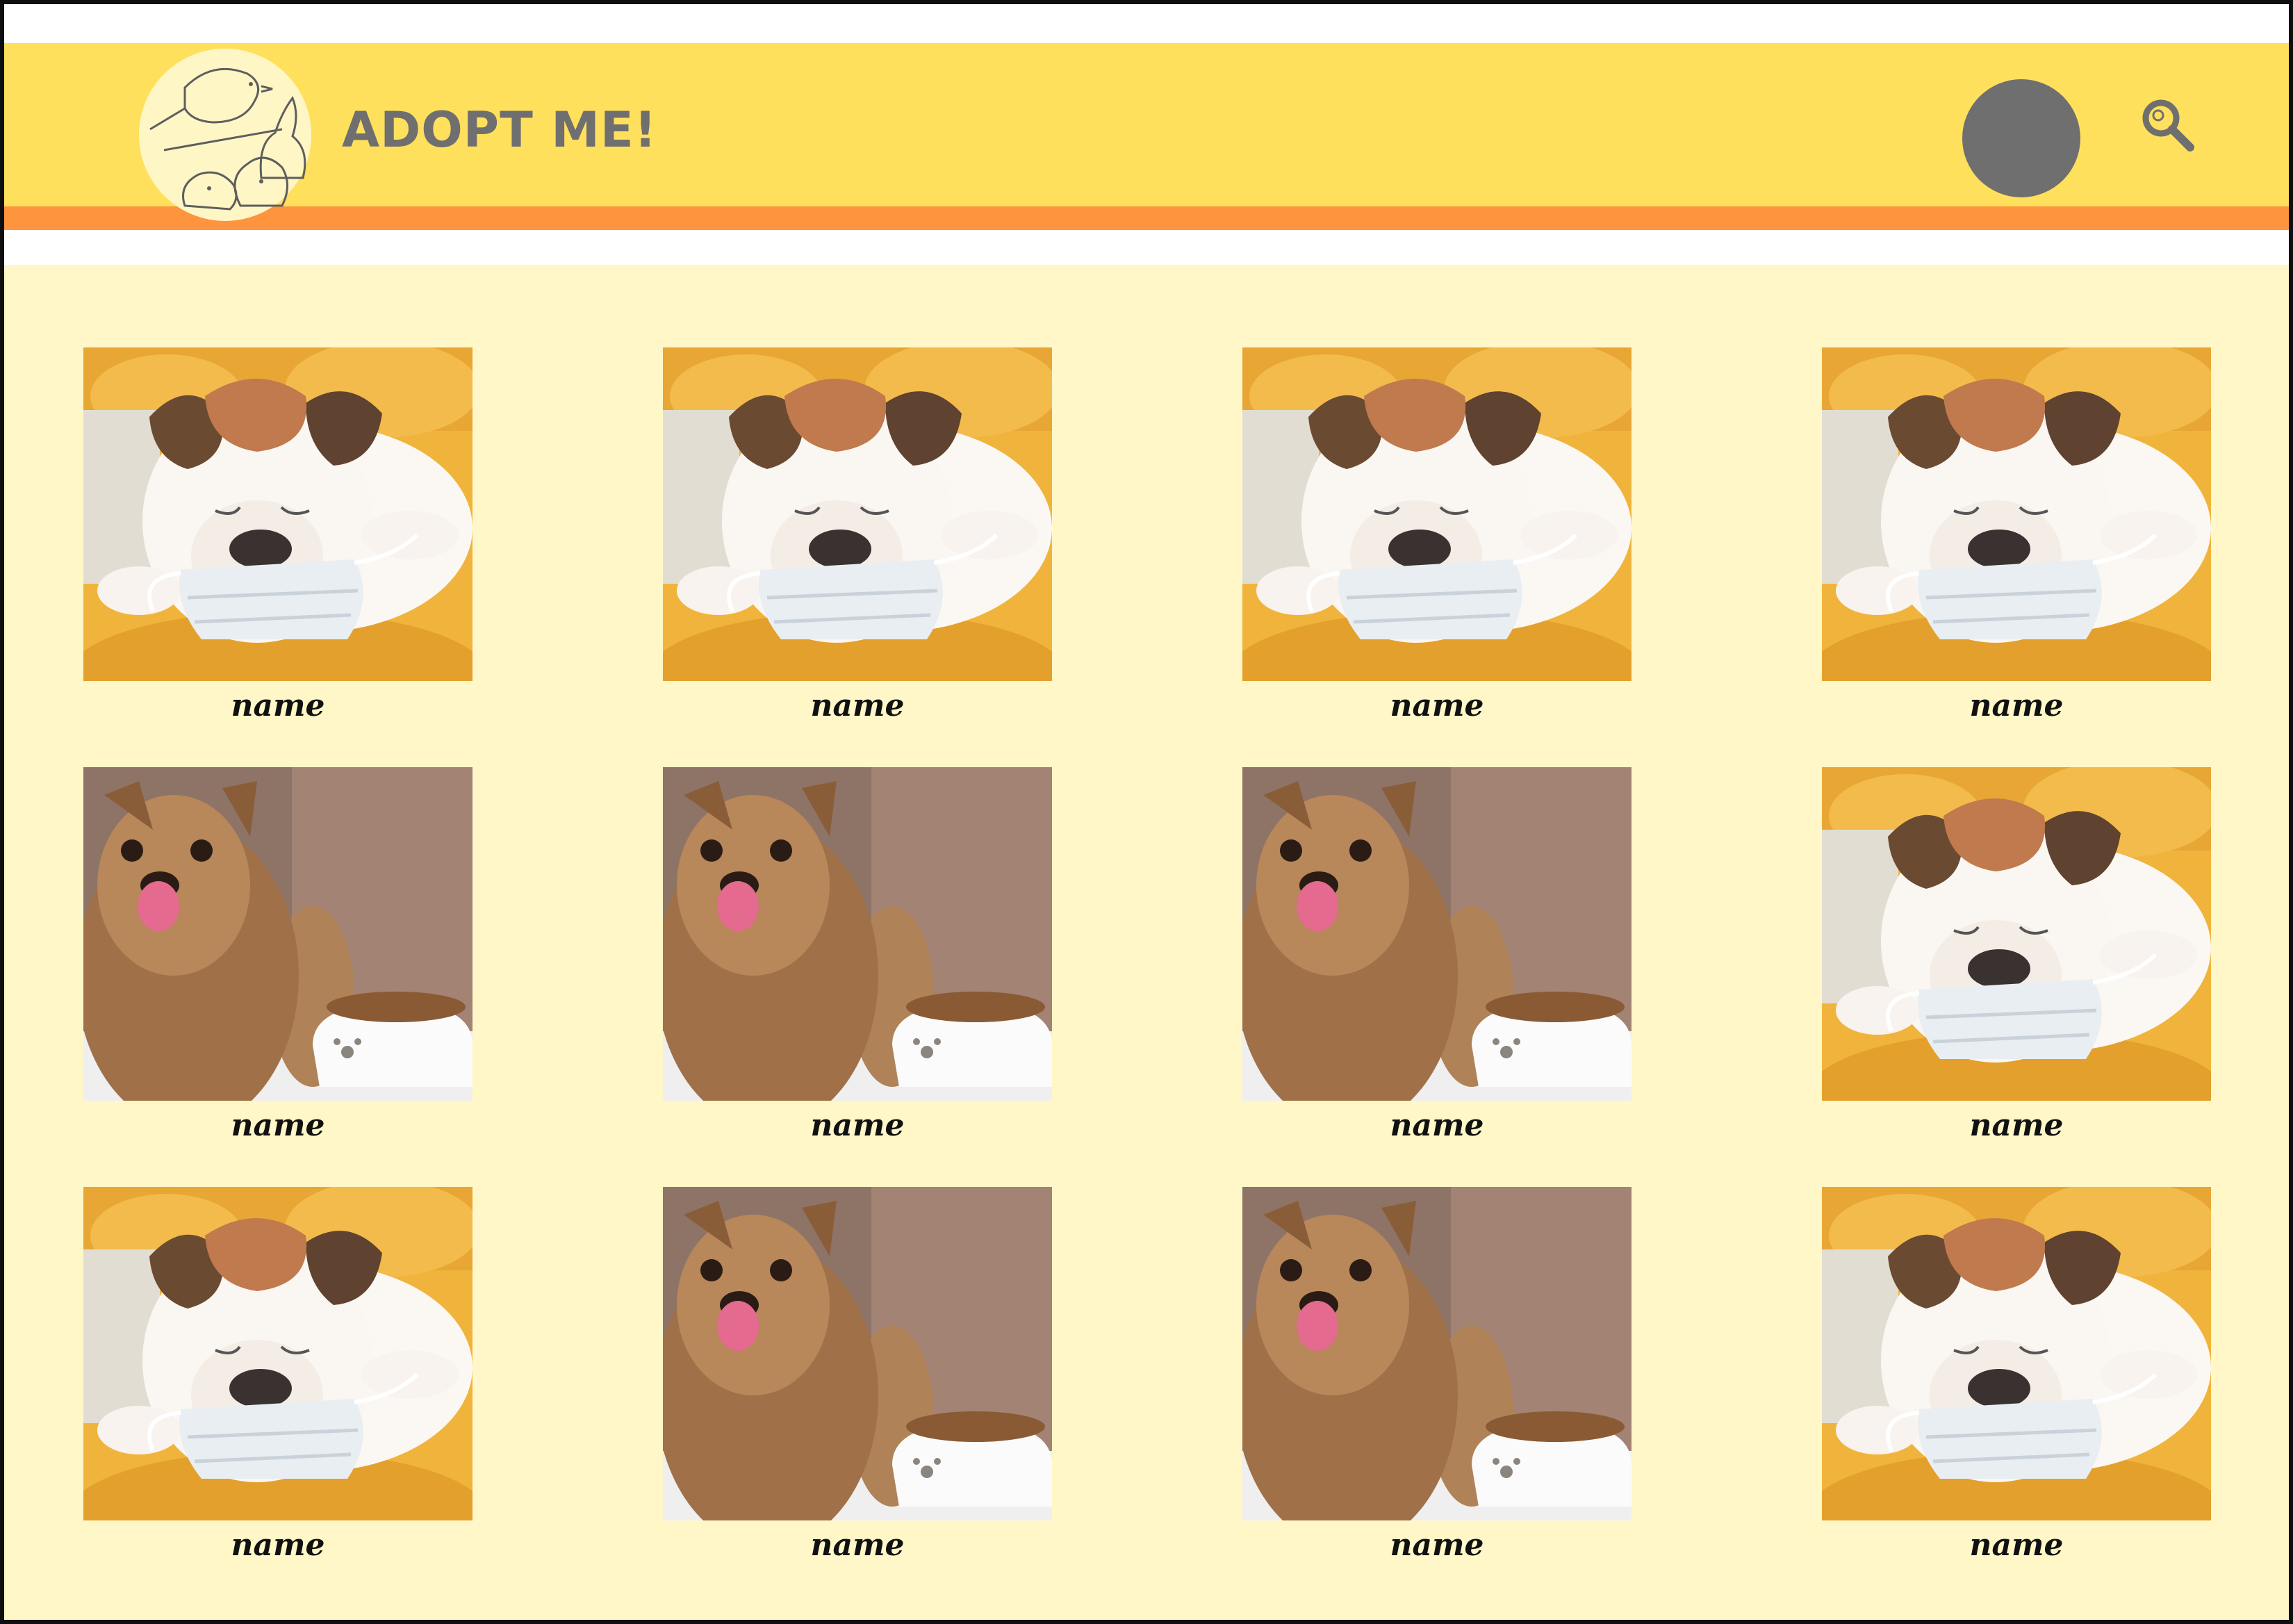  Describe the element at coordinates (1146, 218) in the screenshot. I see `header-accent-stripe` at that location.